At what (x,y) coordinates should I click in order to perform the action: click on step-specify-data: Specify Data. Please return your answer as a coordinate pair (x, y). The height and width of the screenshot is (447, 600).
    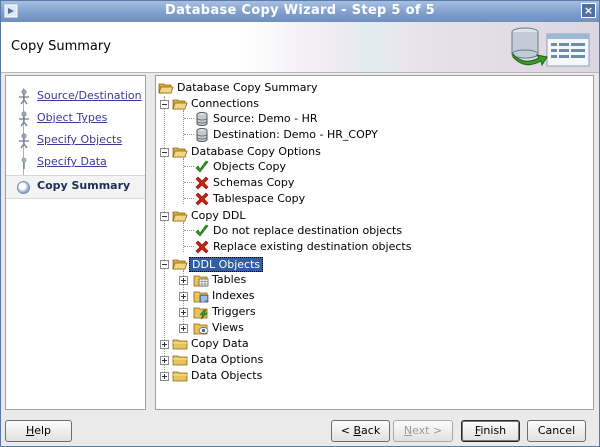
    Looking at the image, I should click on (75, 163).